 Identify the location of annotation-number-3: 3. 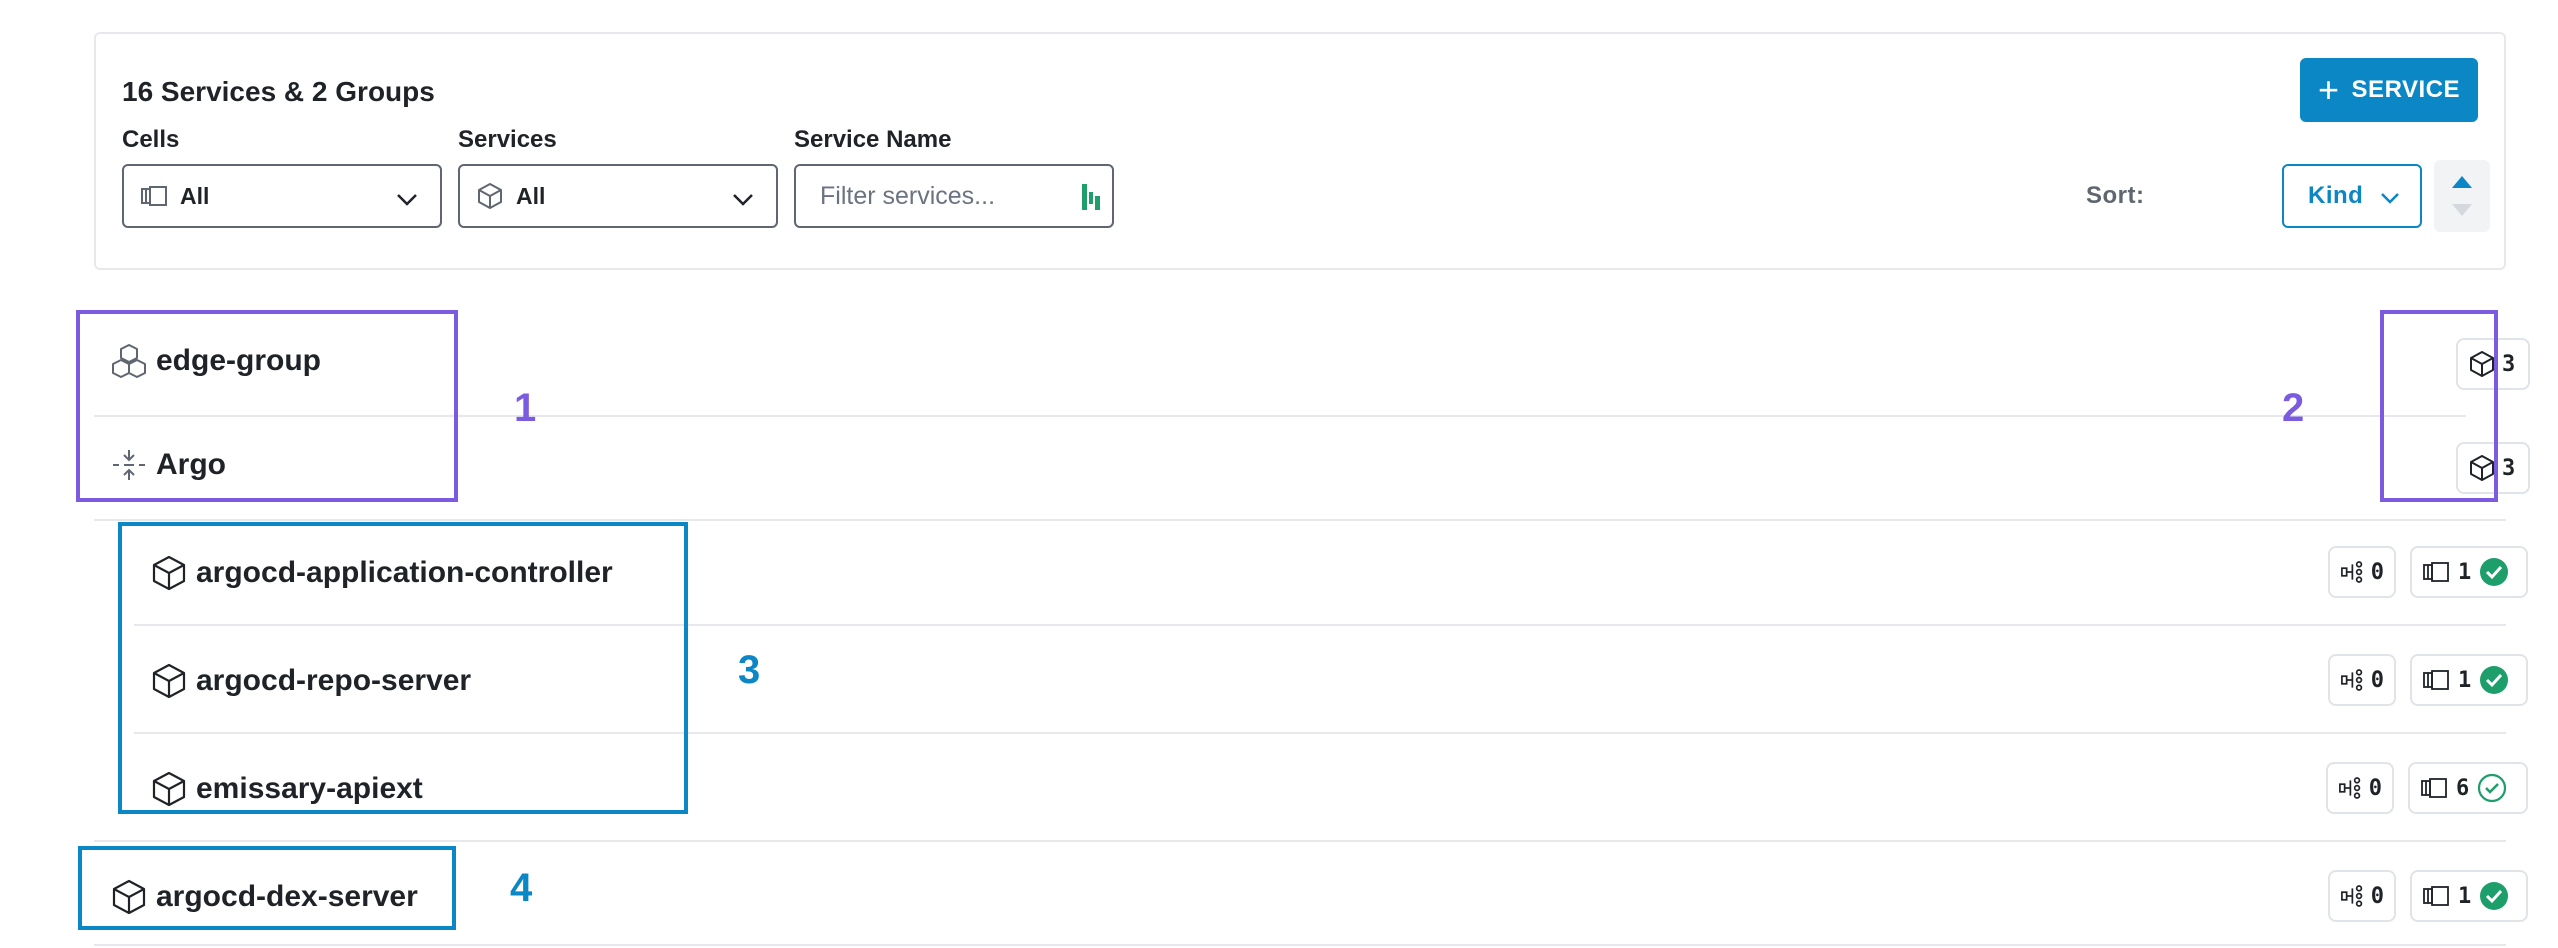
(749, 670).